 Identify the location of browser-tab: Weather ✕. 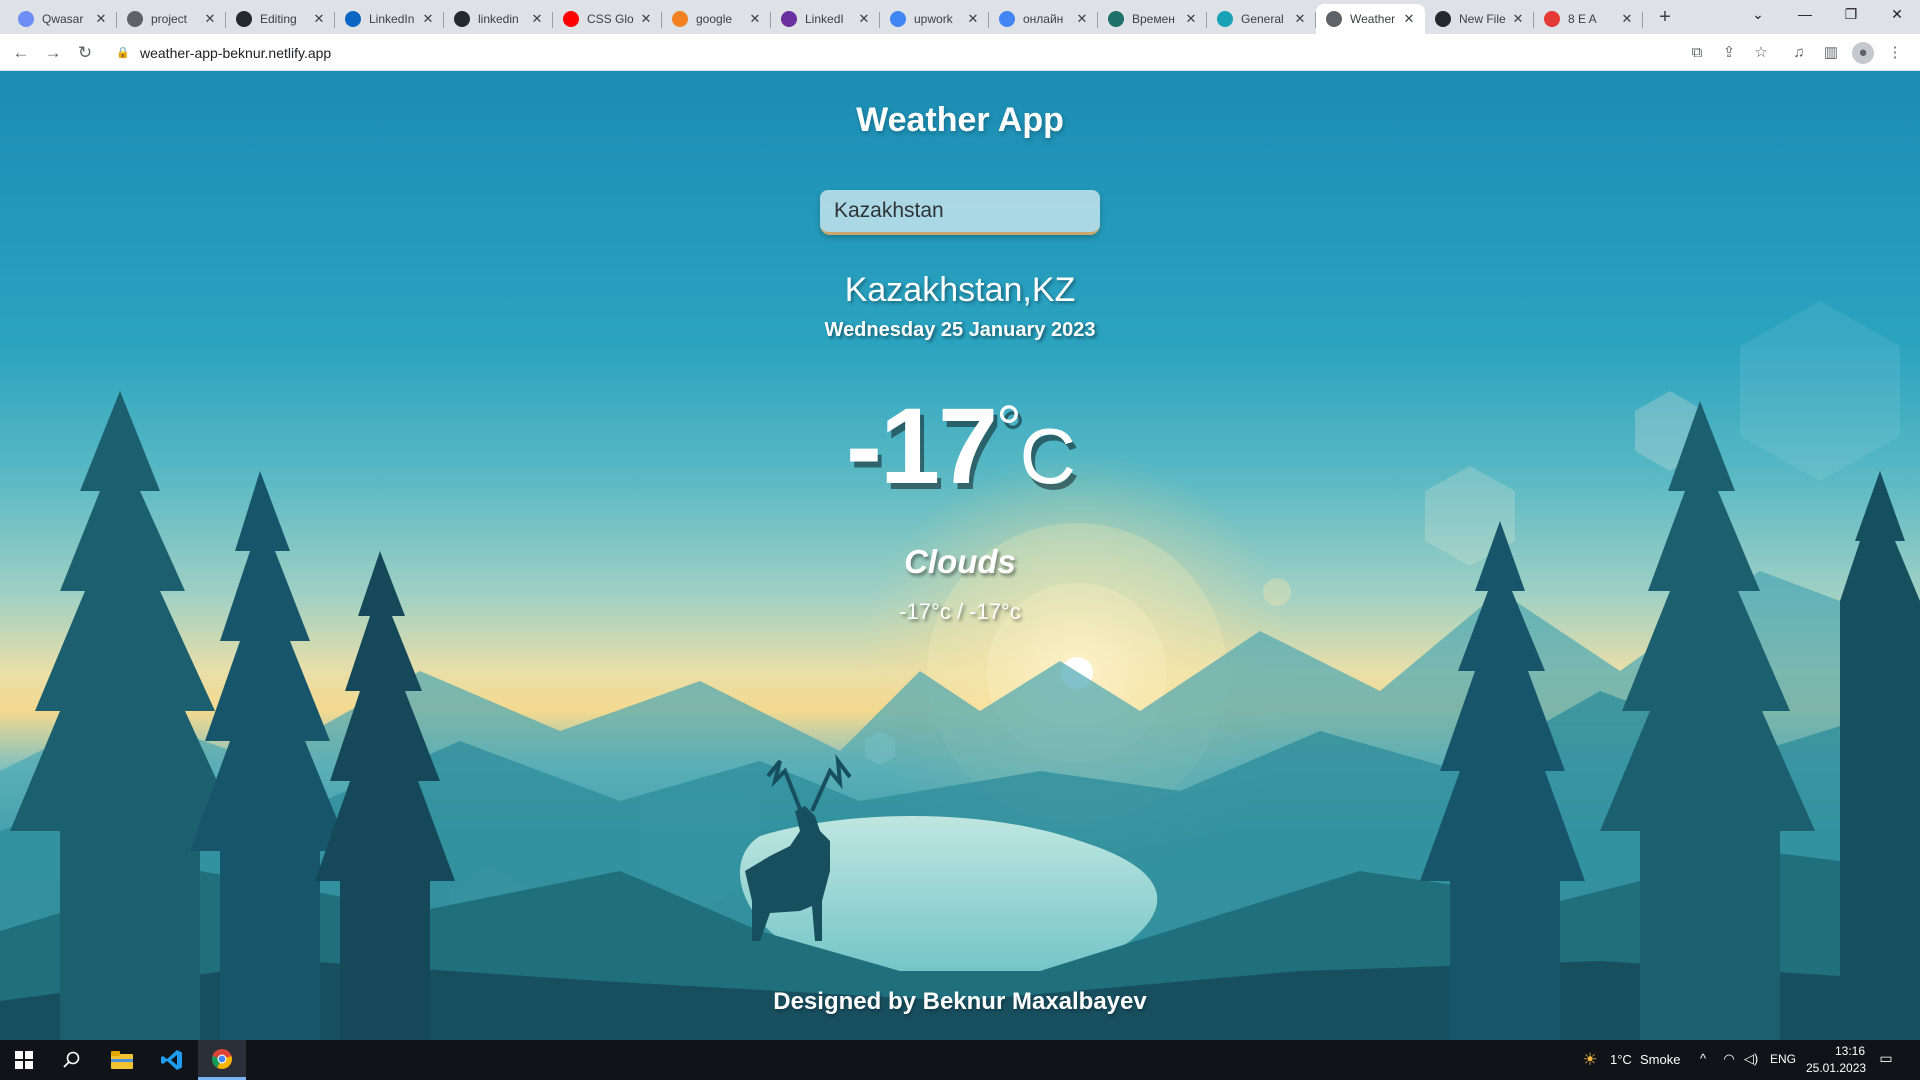
(1370, 19).